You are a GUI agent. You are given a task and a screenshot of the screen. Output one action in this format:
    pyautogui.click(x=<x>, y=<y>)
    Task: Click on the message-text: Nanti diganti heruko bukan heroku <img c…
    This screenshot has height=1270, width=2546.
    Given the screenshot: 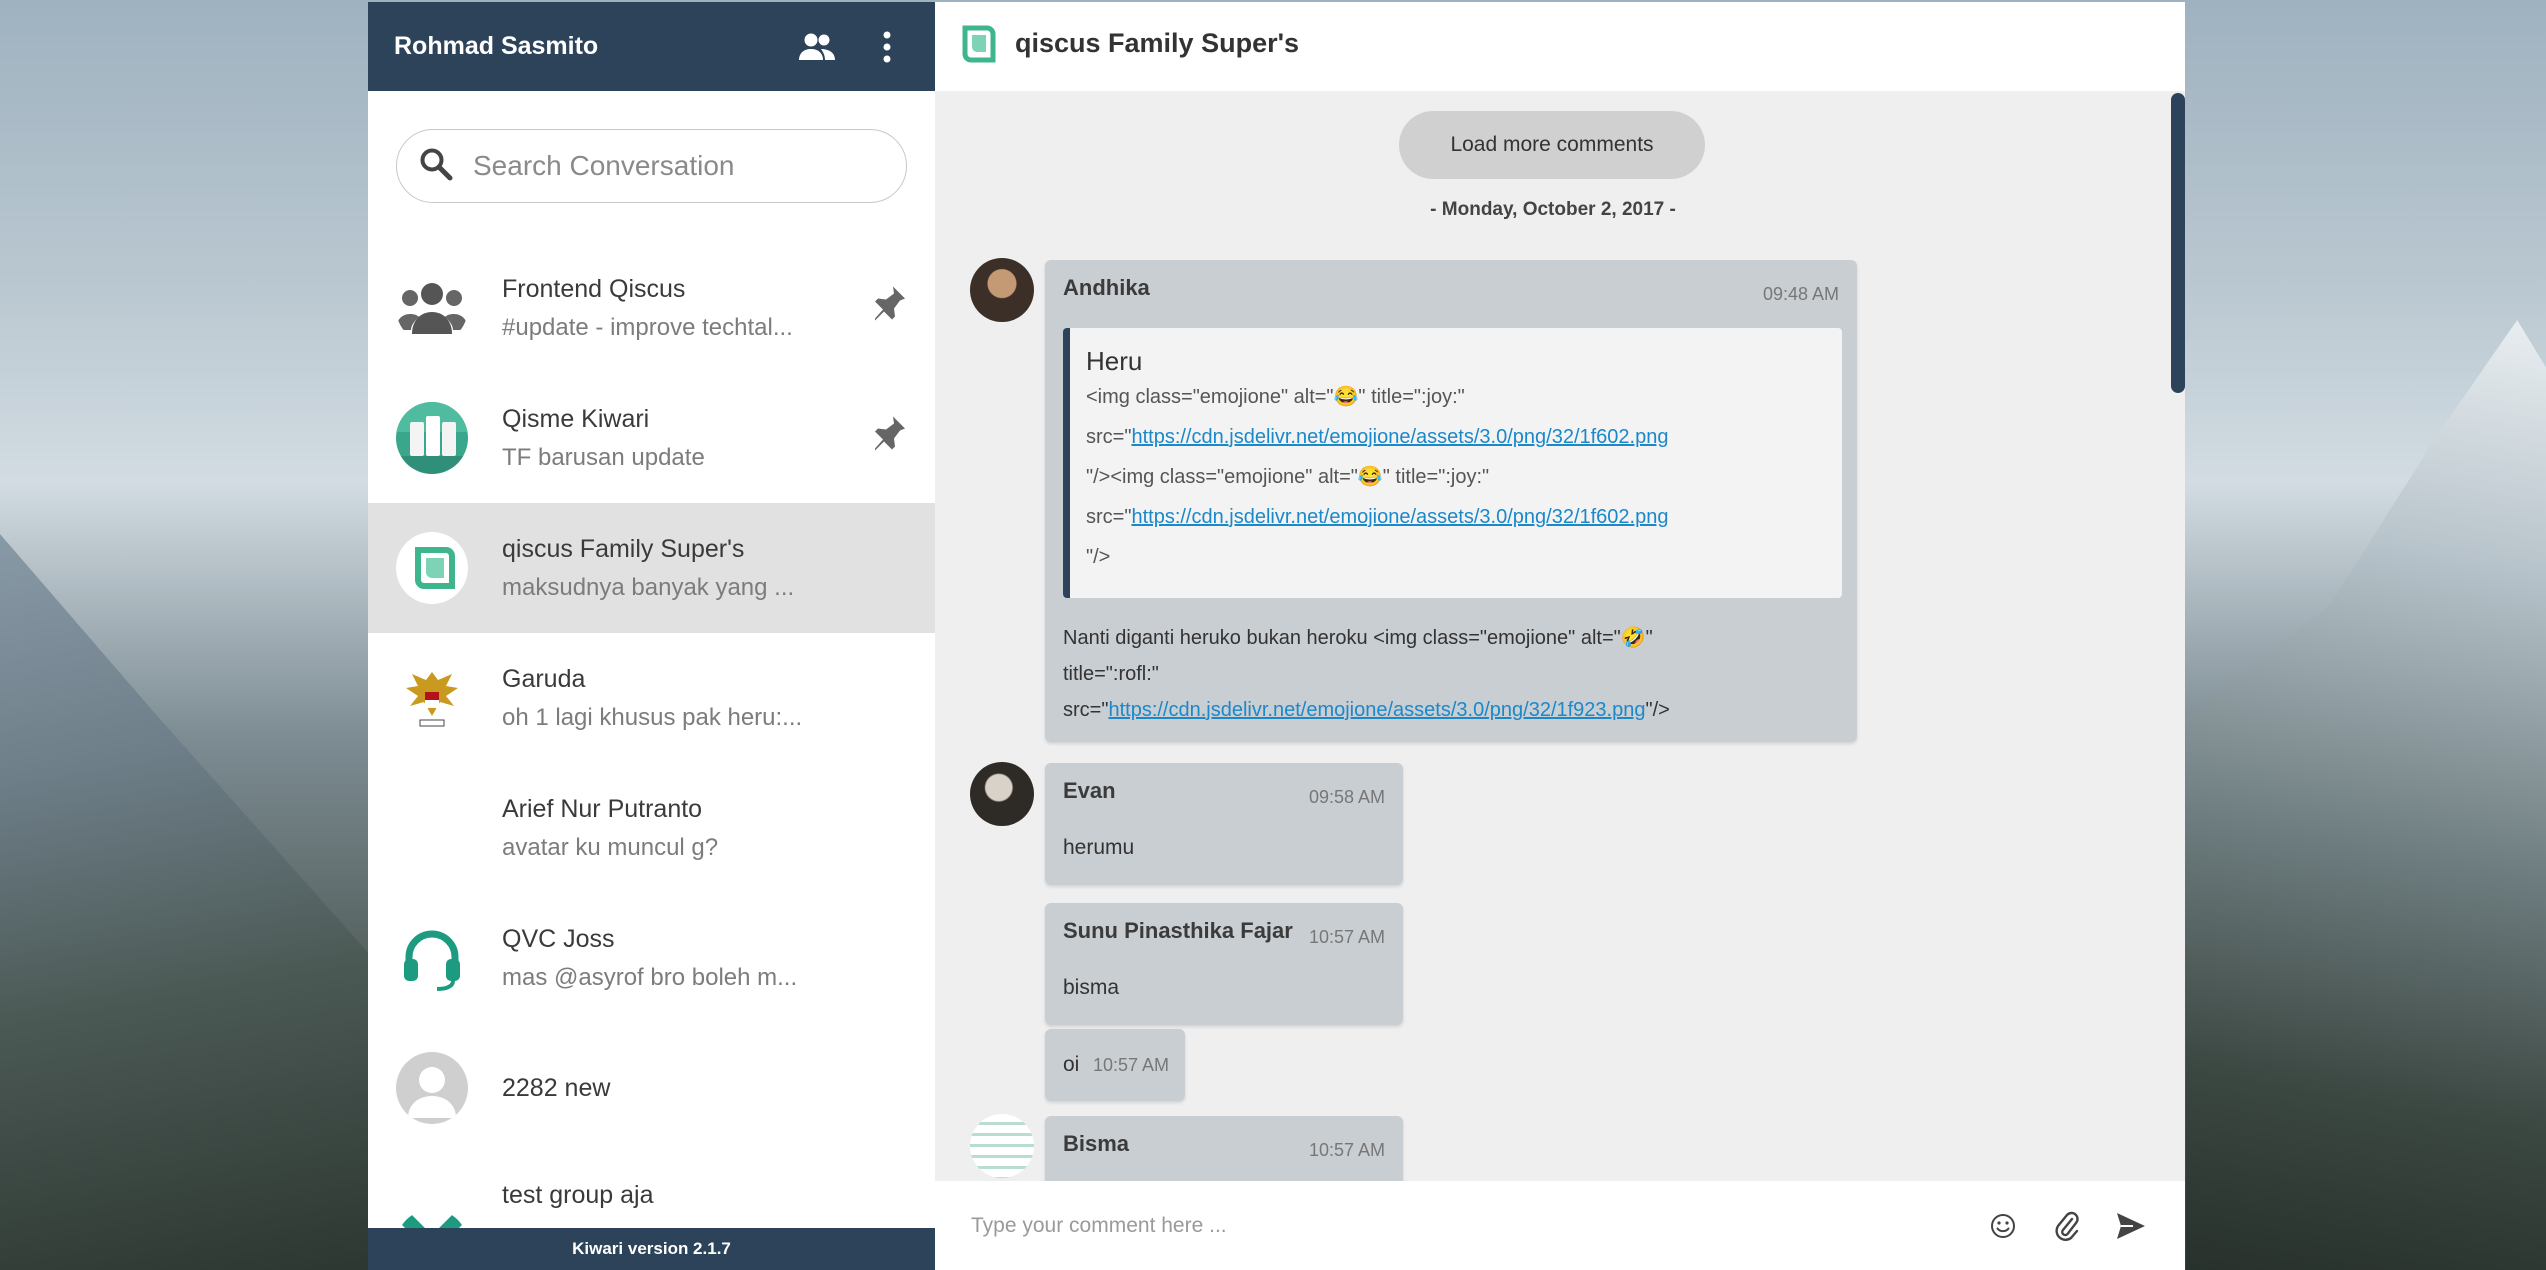 What is the action you would take?
    pyautogui.click(x=1358, y=638)
    